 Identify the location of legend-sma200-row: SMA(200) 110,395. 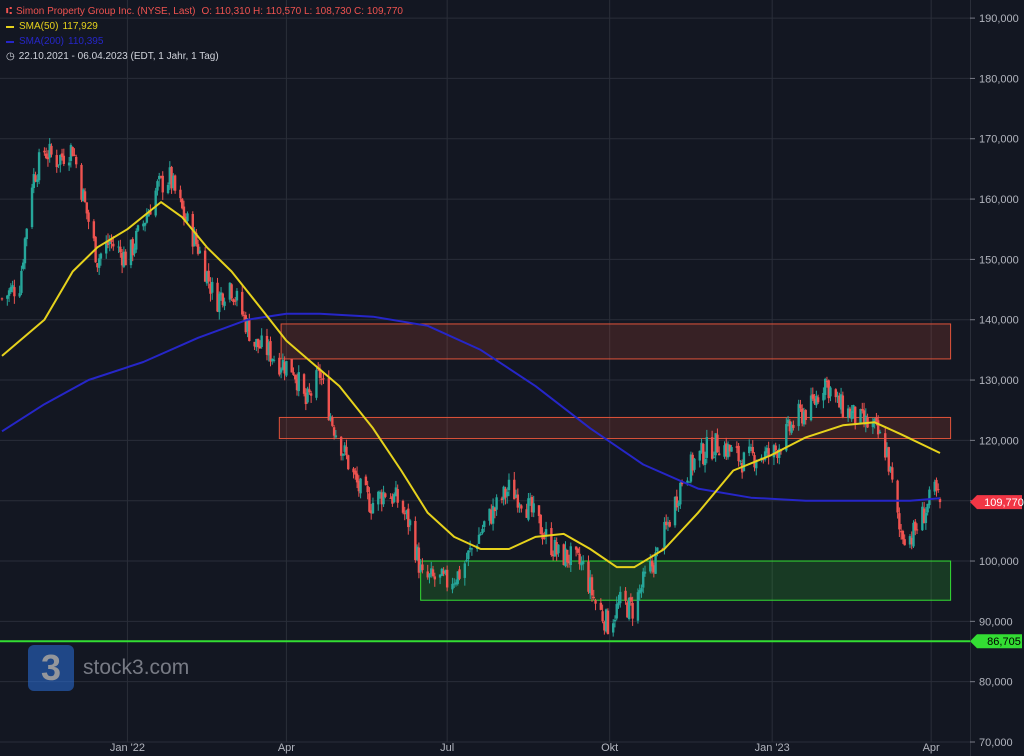
(204, 41).